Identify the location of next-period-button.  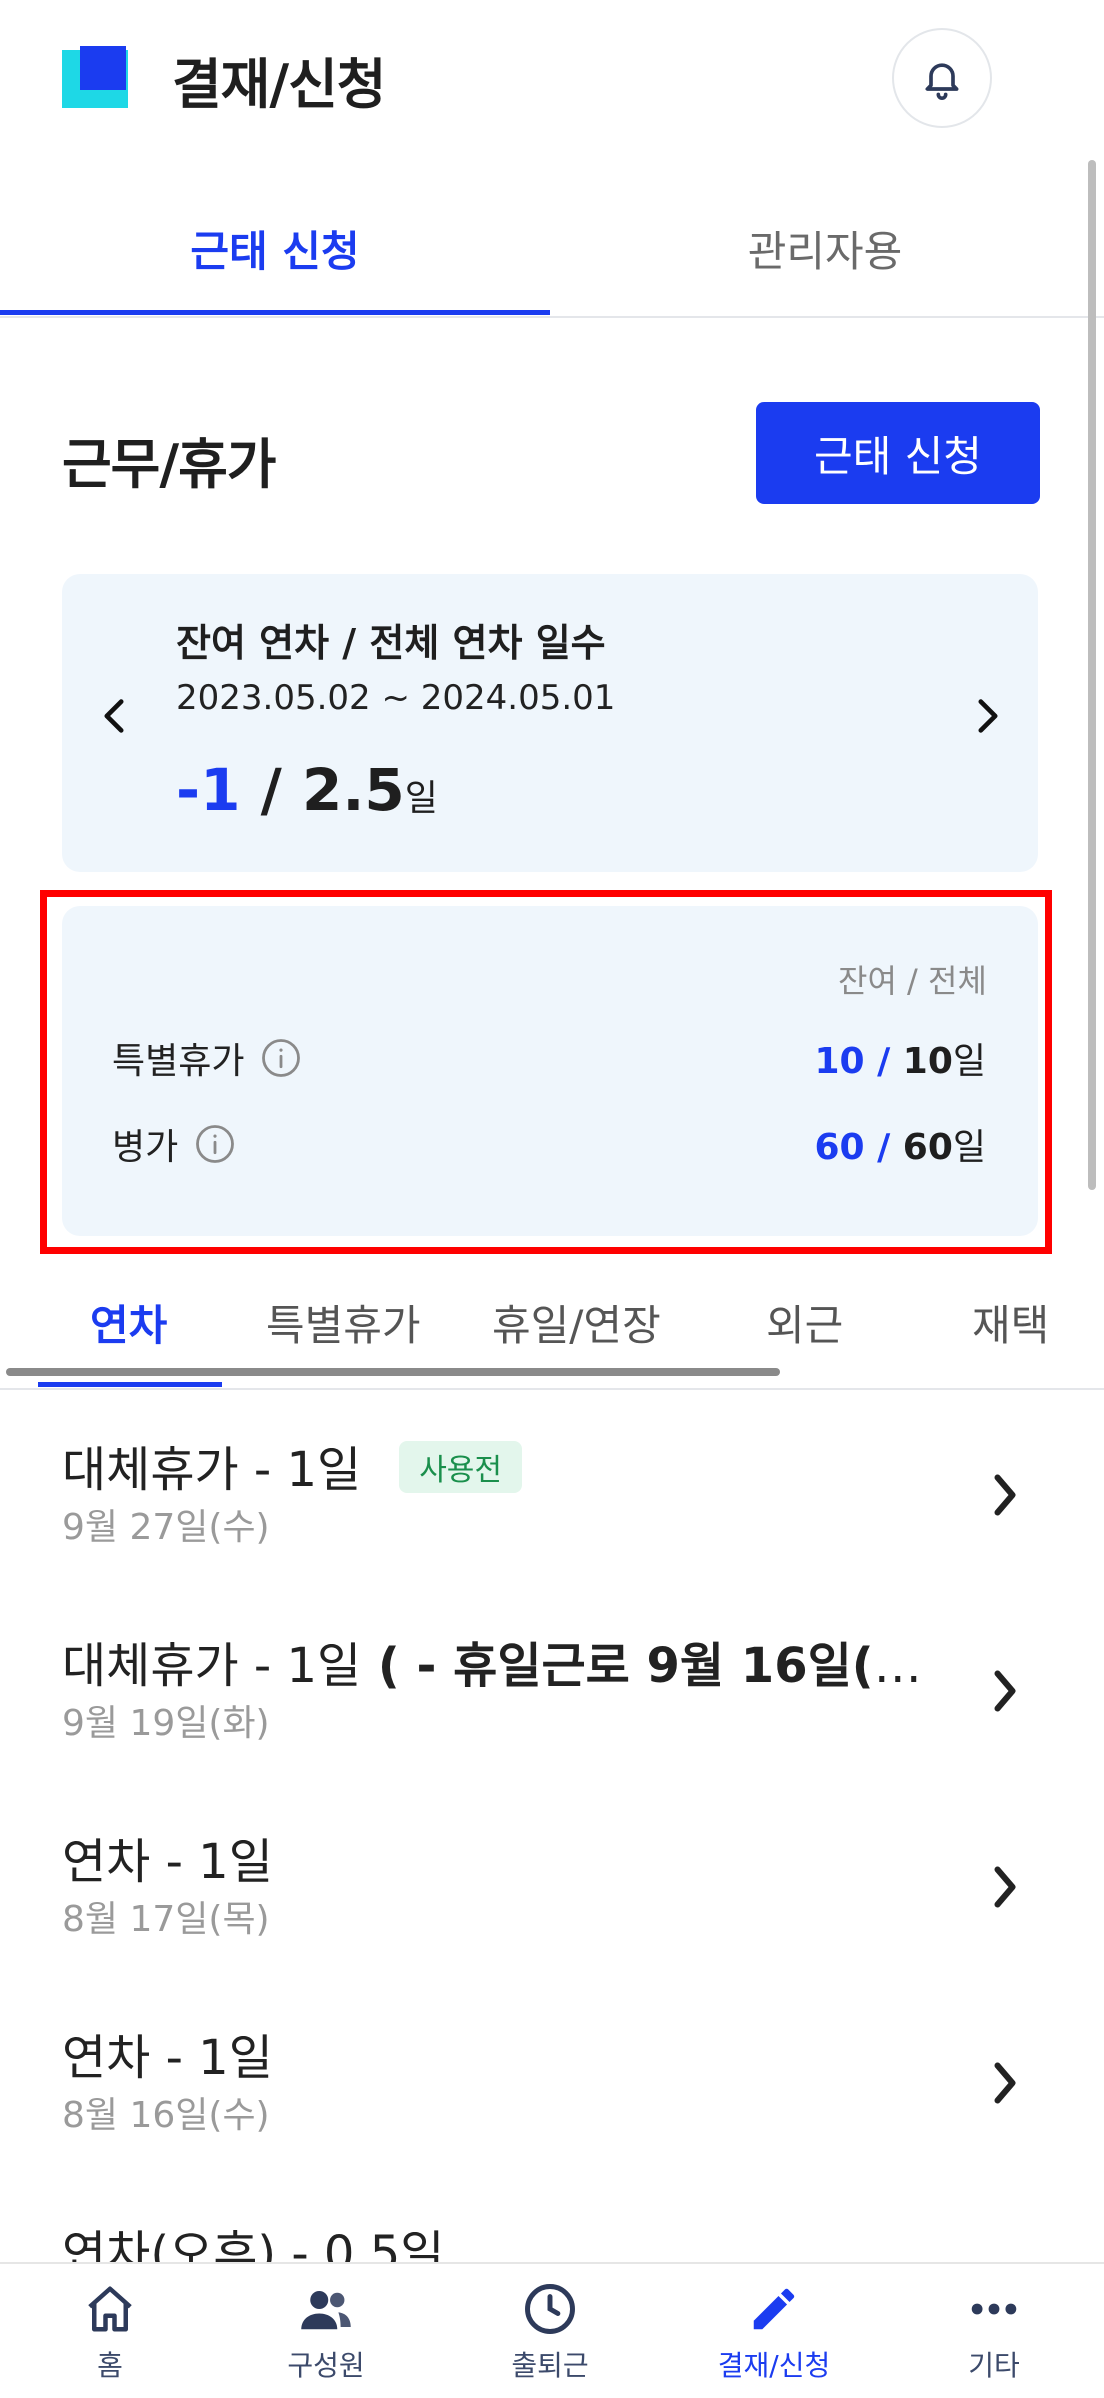
(988, 716).